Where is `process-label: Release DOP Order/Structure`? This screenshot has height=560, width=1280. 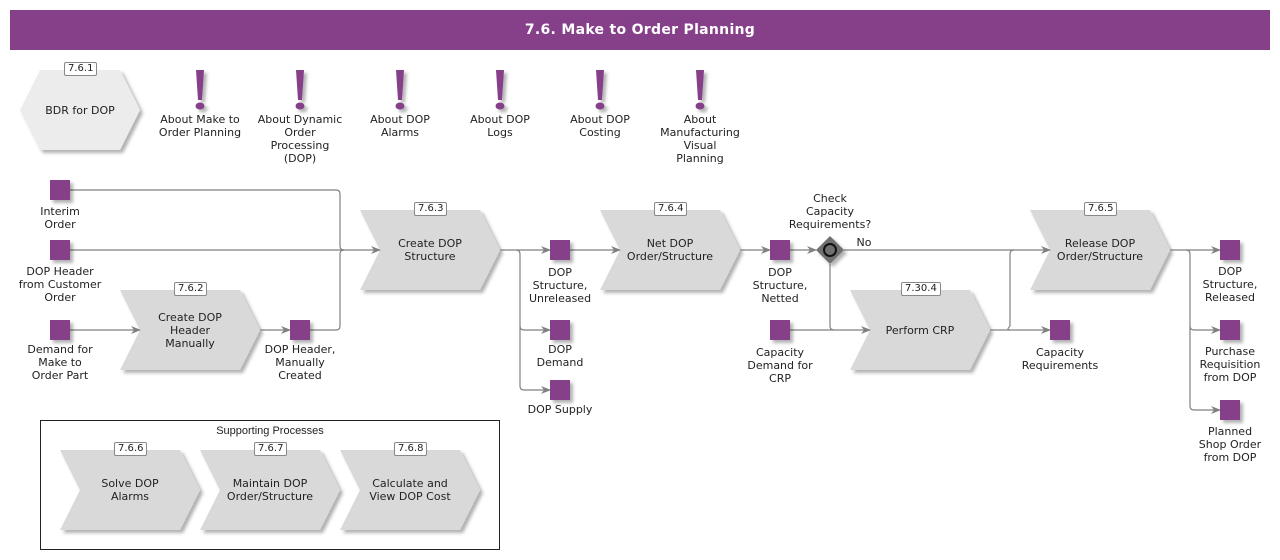 process-label: Release DOP Order/Structure is located at coordinates (1100, 250).